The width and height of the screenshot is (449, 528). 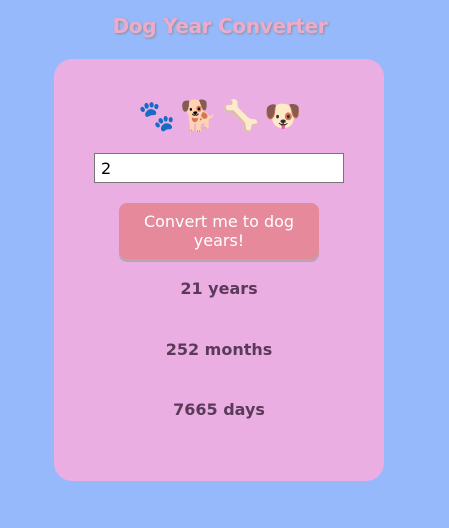 I want to click on paw-prints-icon: 🐾, so click(x=157, y=116).